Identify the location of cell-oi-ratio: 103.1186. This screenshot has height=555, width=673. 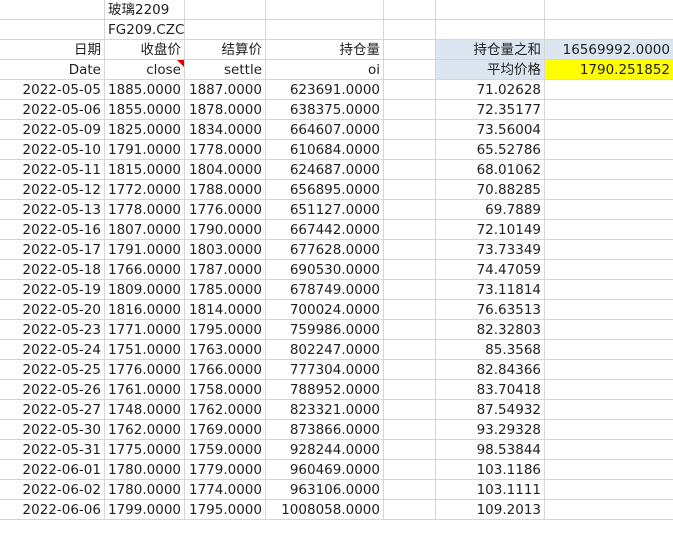
(490, 470).